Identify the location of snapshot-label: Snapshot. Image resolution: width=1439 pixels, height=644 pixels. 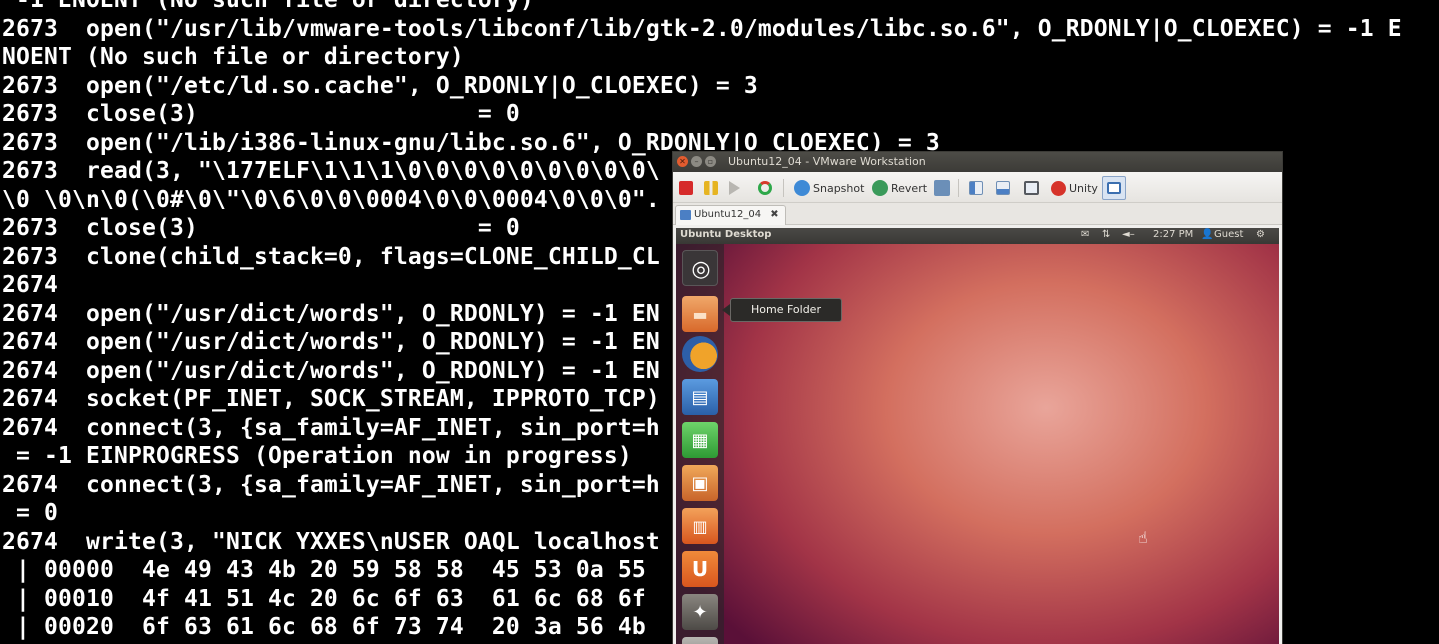
(839, 188).